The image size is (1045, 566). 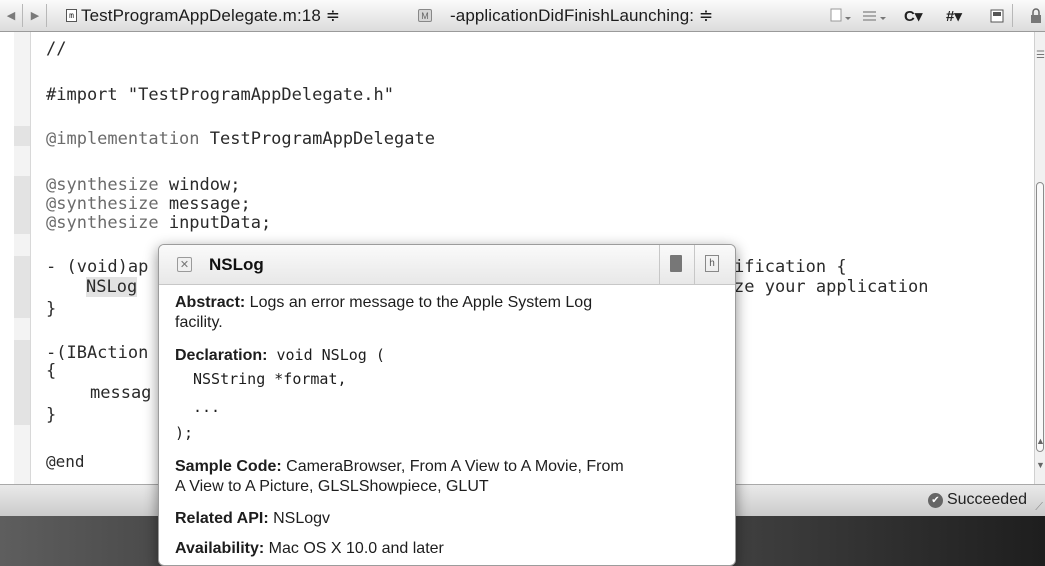 What do you see at coordinates (299, 518) in the screenshot?
I see `related-api-link: NSLogv` at bounding box center [299, 518].